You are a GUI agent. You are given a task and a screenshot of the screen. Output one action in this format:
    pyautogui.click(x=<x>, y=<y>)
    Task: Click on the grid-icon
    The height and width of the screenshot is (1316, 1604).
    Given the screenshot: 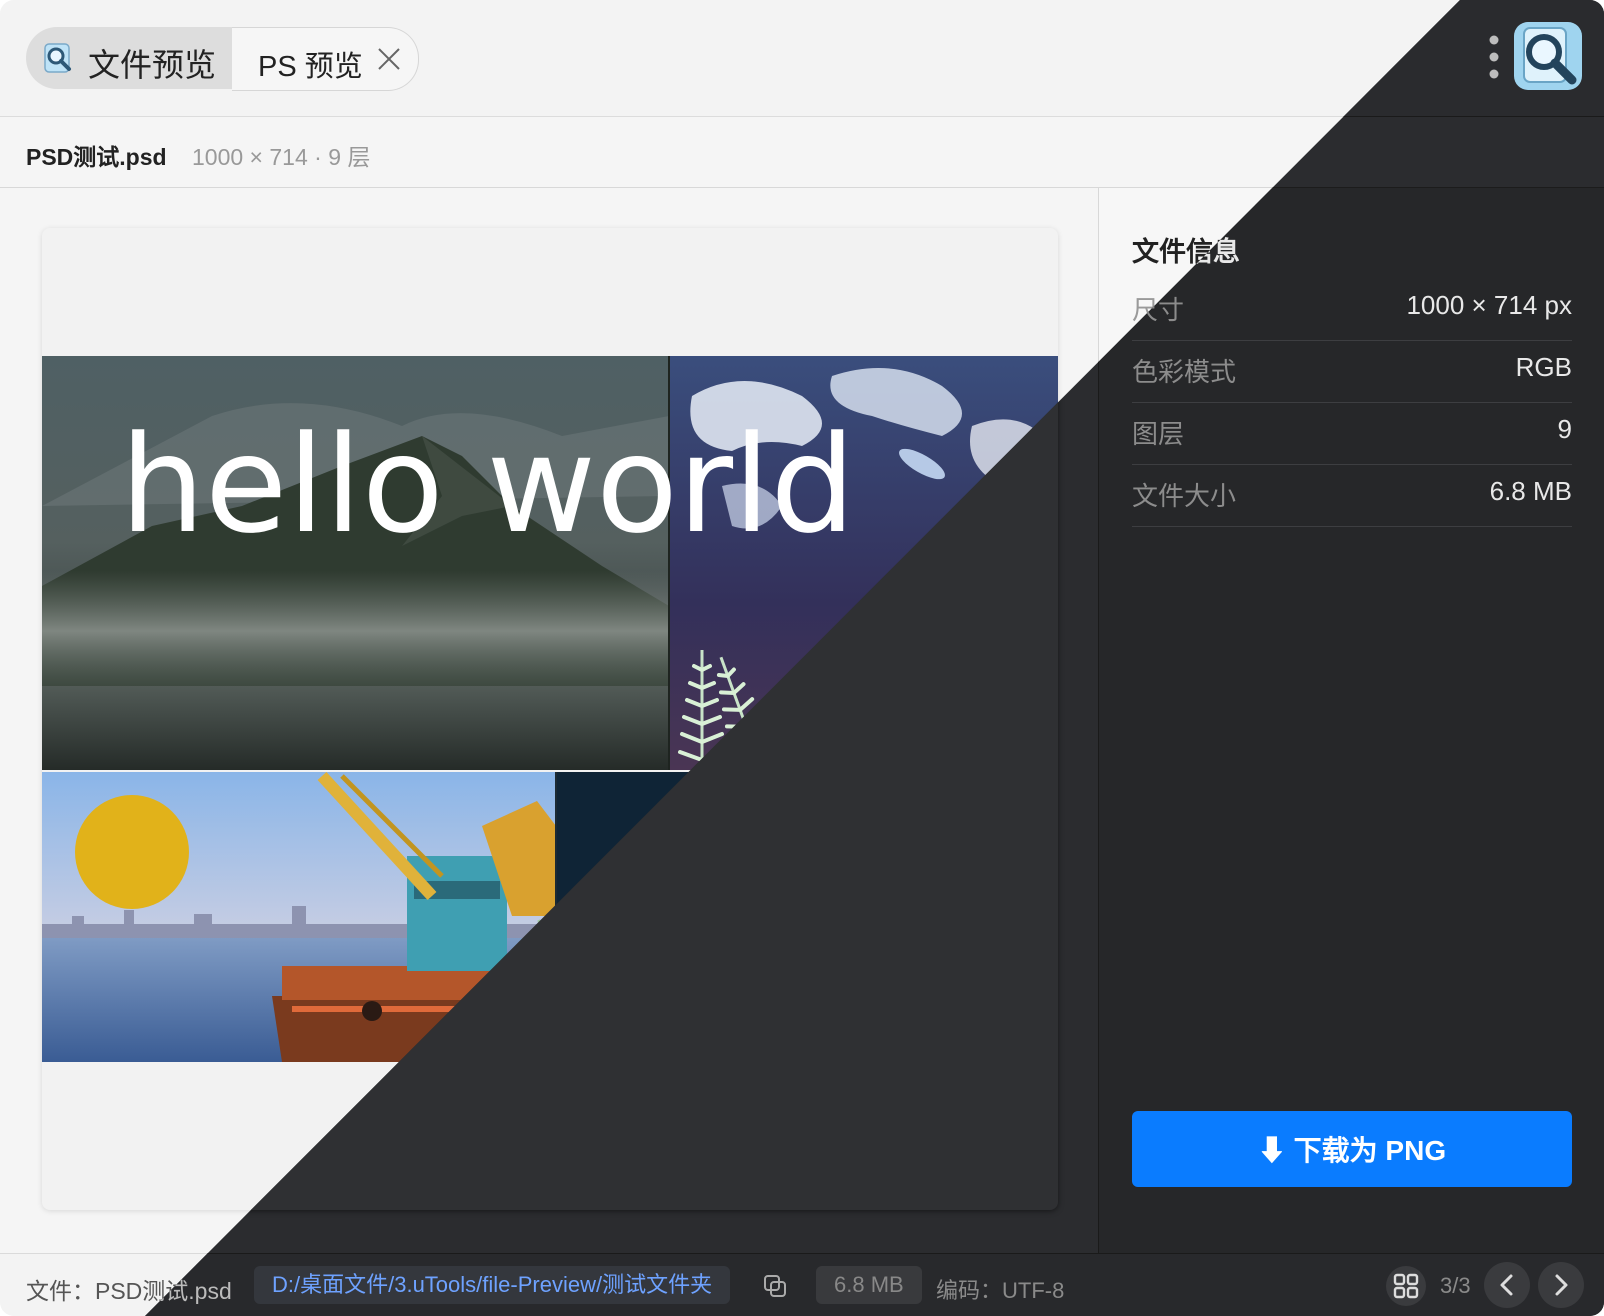 What is the action you would take?
    pyautogui.click(x=1406, y=1286)
    